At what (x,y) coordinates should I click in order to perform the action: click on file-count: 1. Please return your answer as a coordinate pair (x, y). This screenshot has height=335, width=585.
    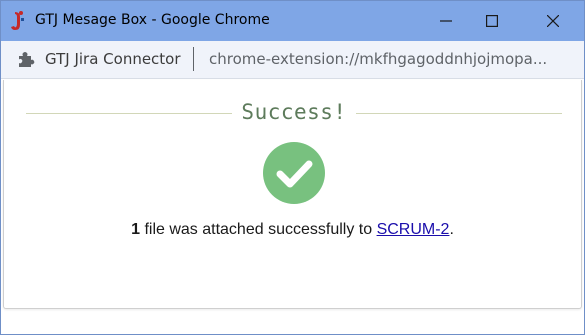
    Looking at the image, I should click on (135, 229).